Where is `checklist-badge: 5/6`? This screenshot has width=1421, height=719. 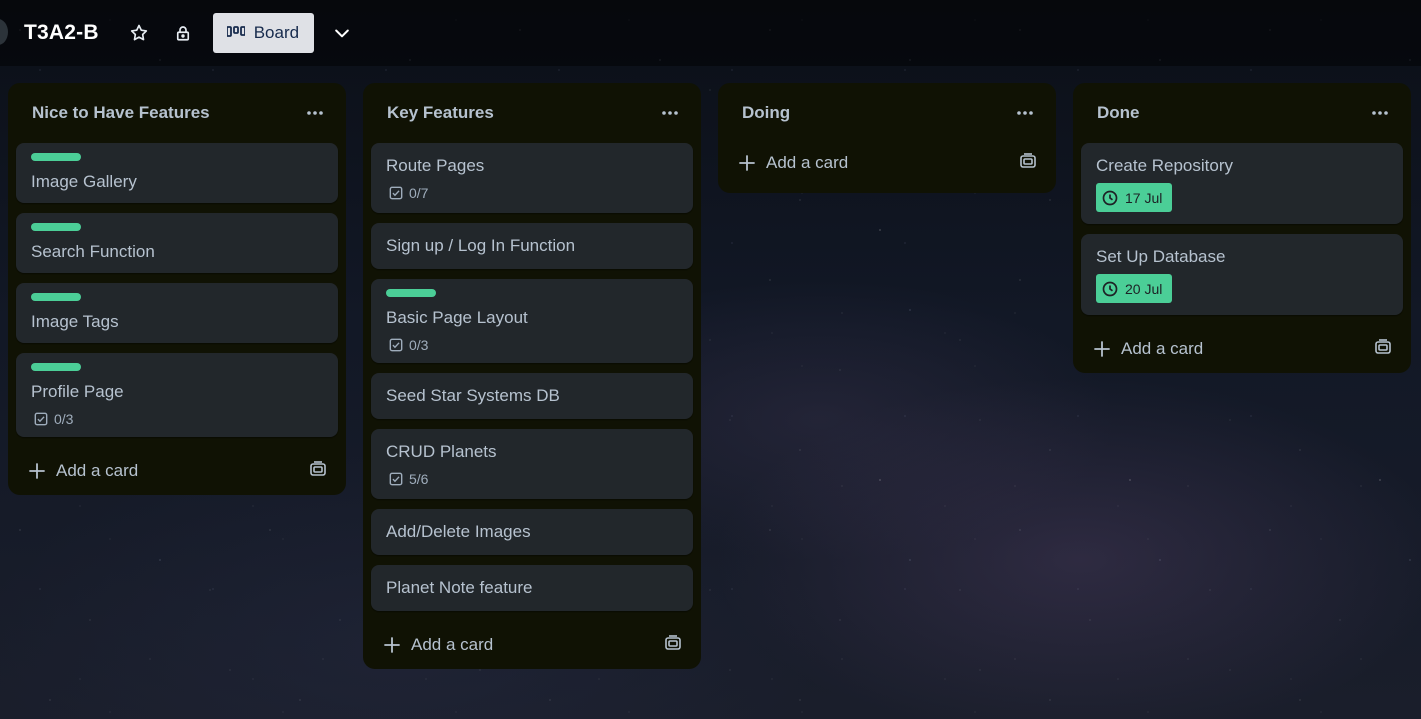
checklist-badge: 5/6 is located at coordinates (532, 479).